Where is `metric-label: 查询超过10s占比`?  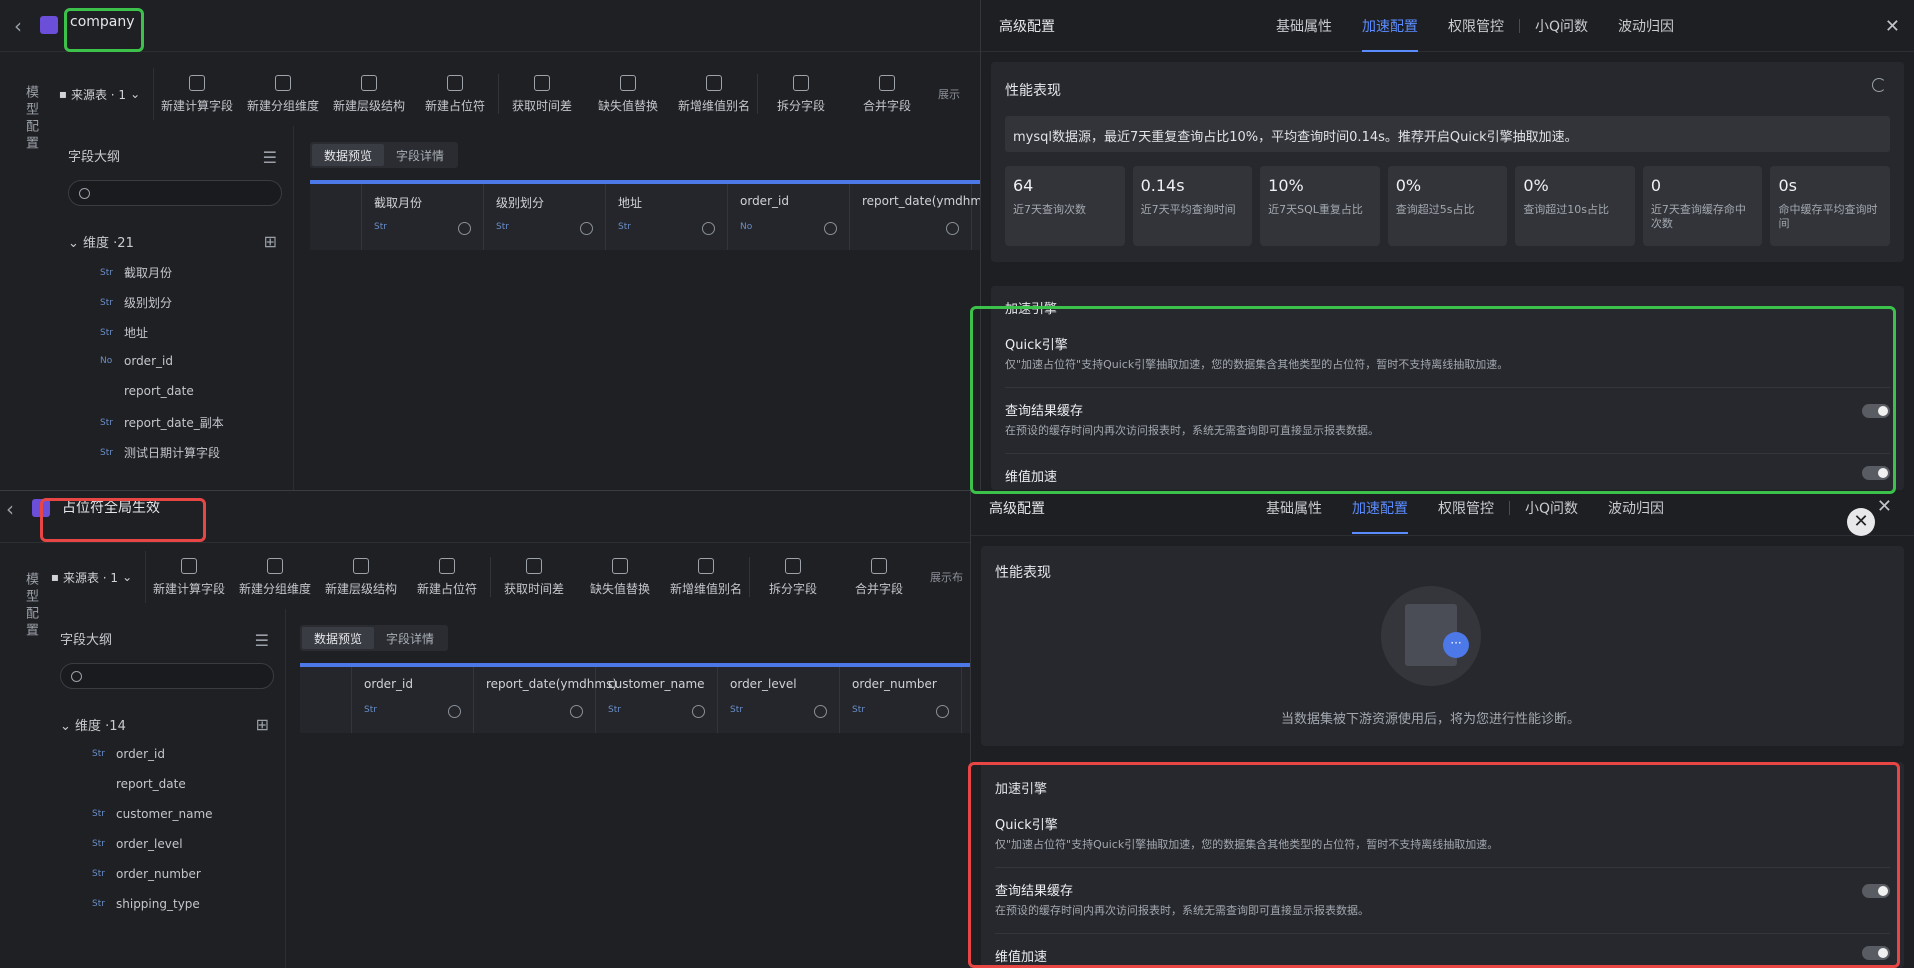 metric-label: 查询超过10s占比 is located at coordinates (1566, 209).